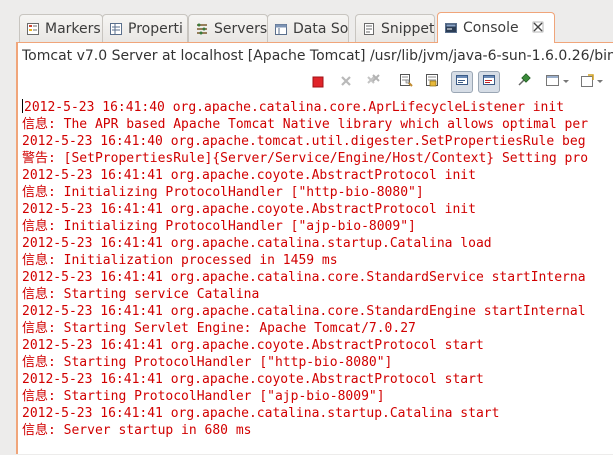 The width and height of the screenshot is (613, 455). I want to click on tab-label: Properti, so click(155, 28).